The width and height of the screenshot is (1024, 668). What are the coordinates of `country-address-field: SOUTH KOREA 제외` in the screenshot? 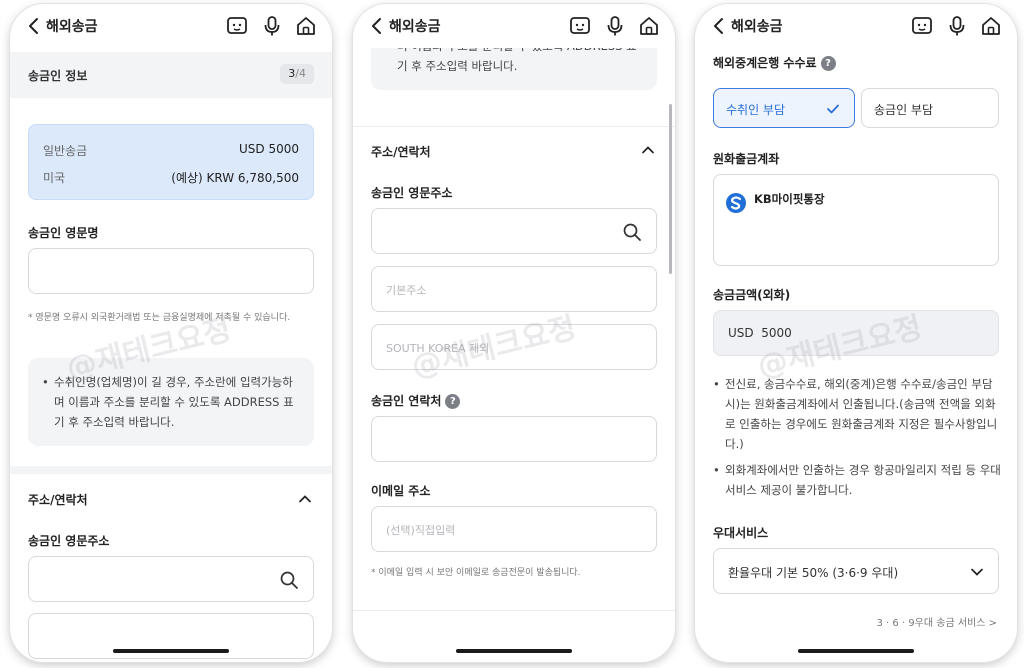 It's located at (514, 347).